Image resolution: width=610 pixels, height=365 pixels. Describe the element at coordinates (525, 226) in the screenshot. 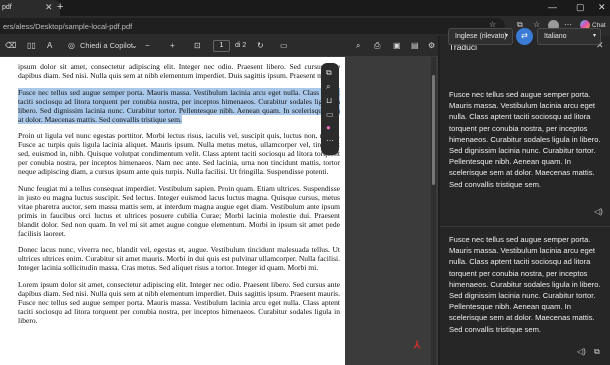

I see `panel-divider` at that location.